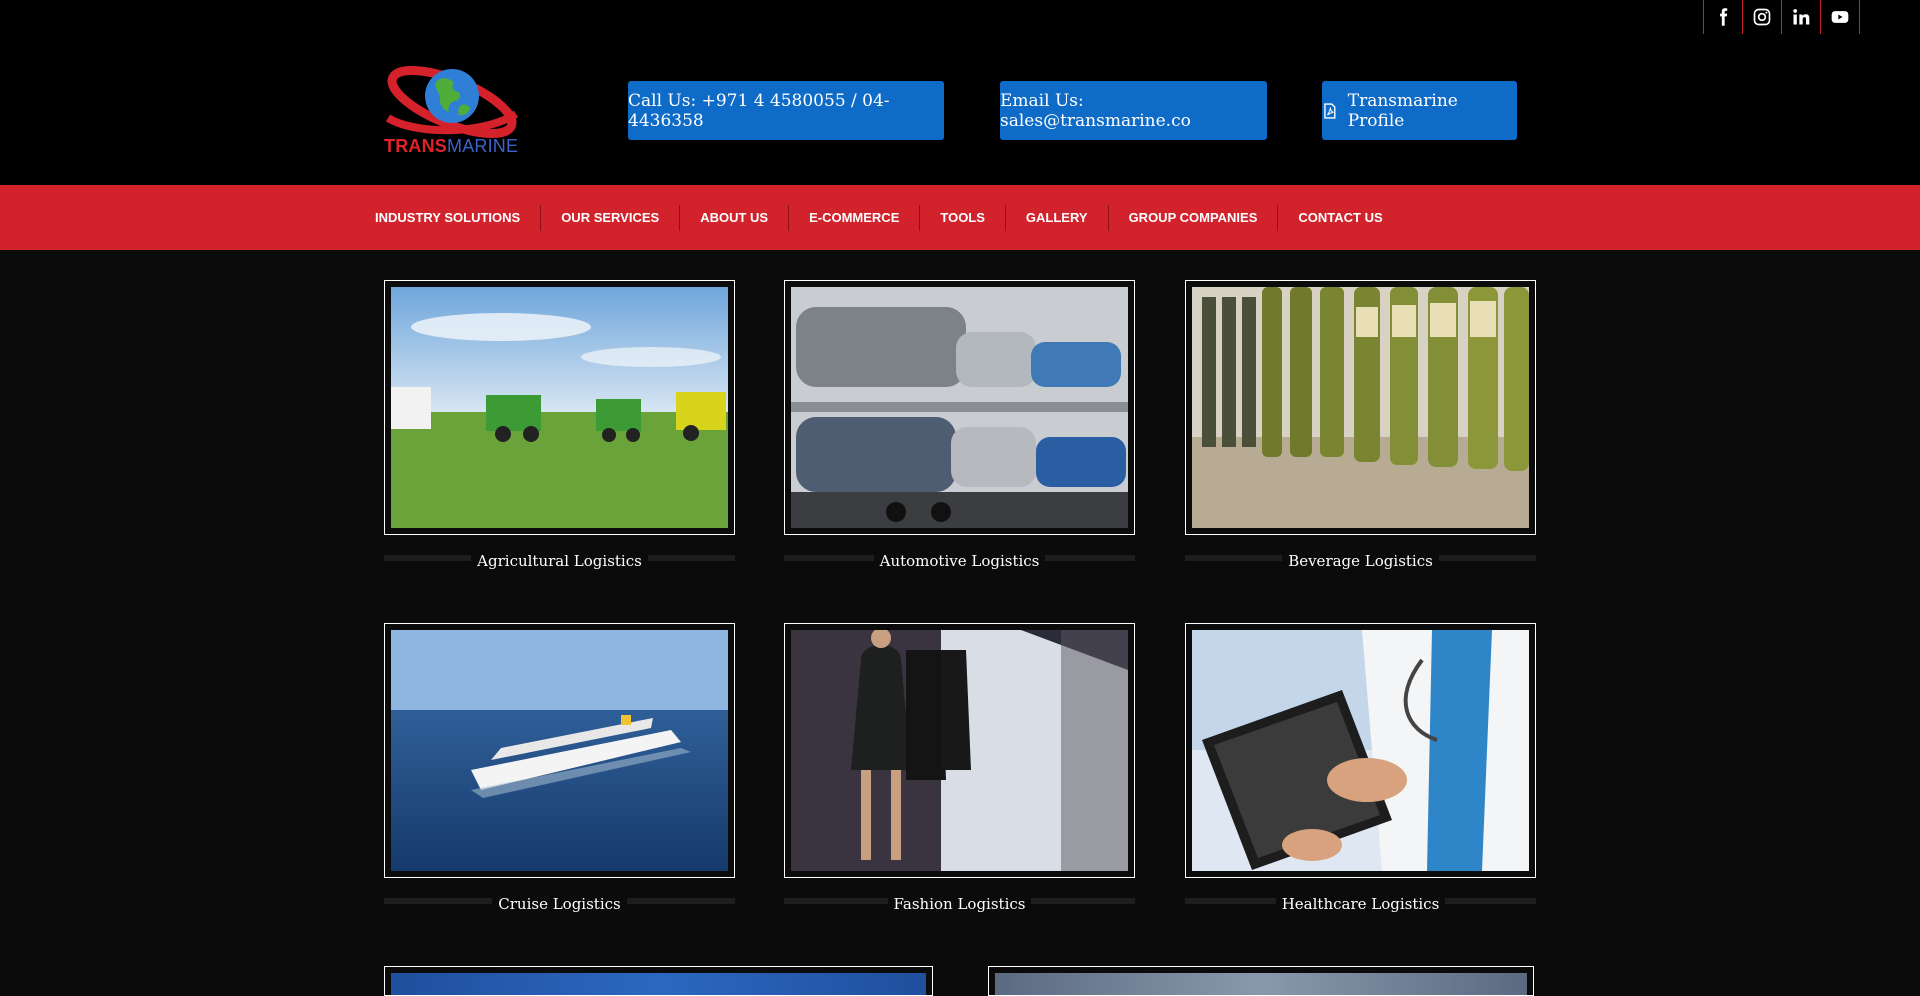 Image resolution: width=1920 pixels, height=996 pixels. I want to click on call-us-button: Call Us: +971 4 4580055 / 04-4436358, so click(786, 110).